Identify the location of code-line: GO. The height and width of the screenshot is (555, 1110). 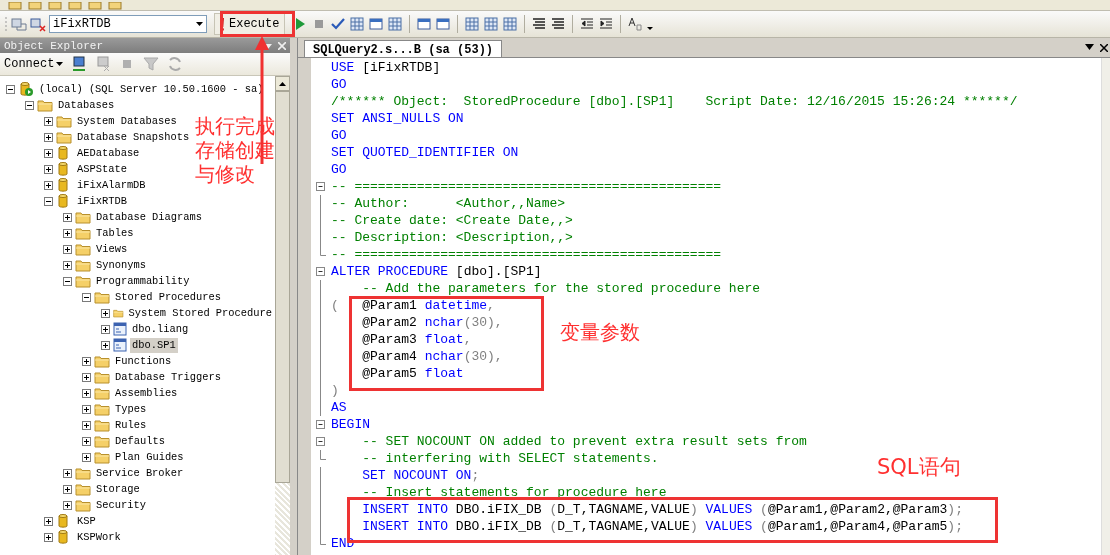
(339, 84).